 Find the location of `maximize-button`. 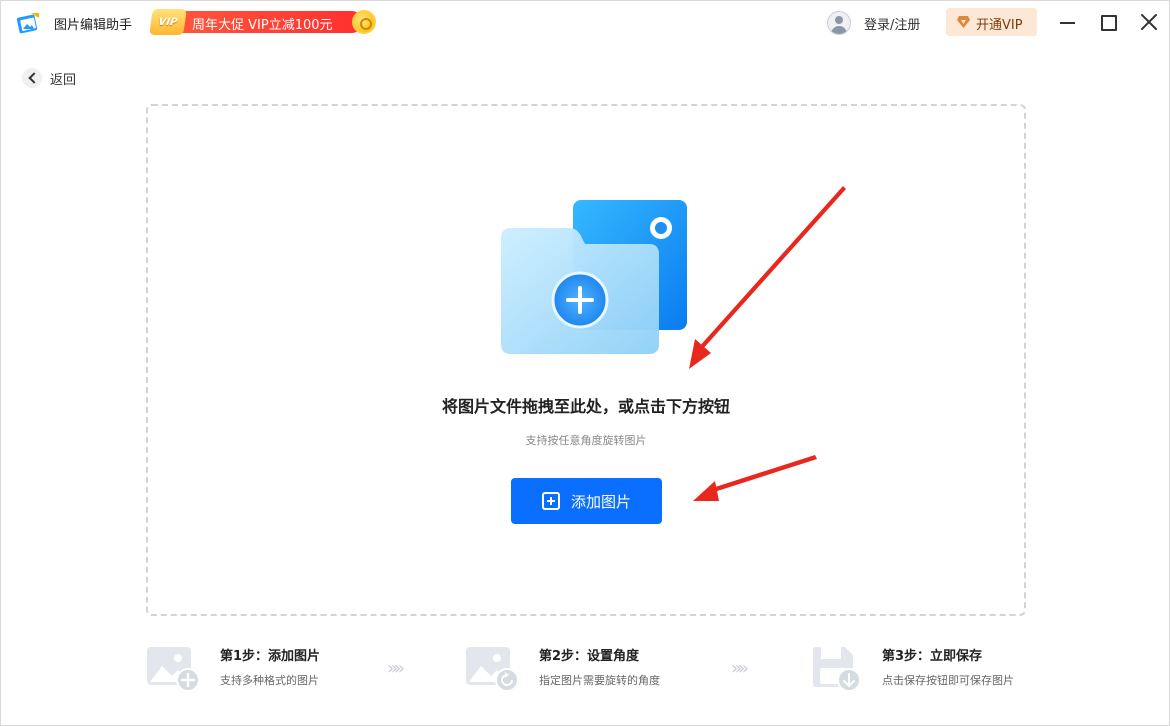

maximize-button is located at coordinates (1108, 22).